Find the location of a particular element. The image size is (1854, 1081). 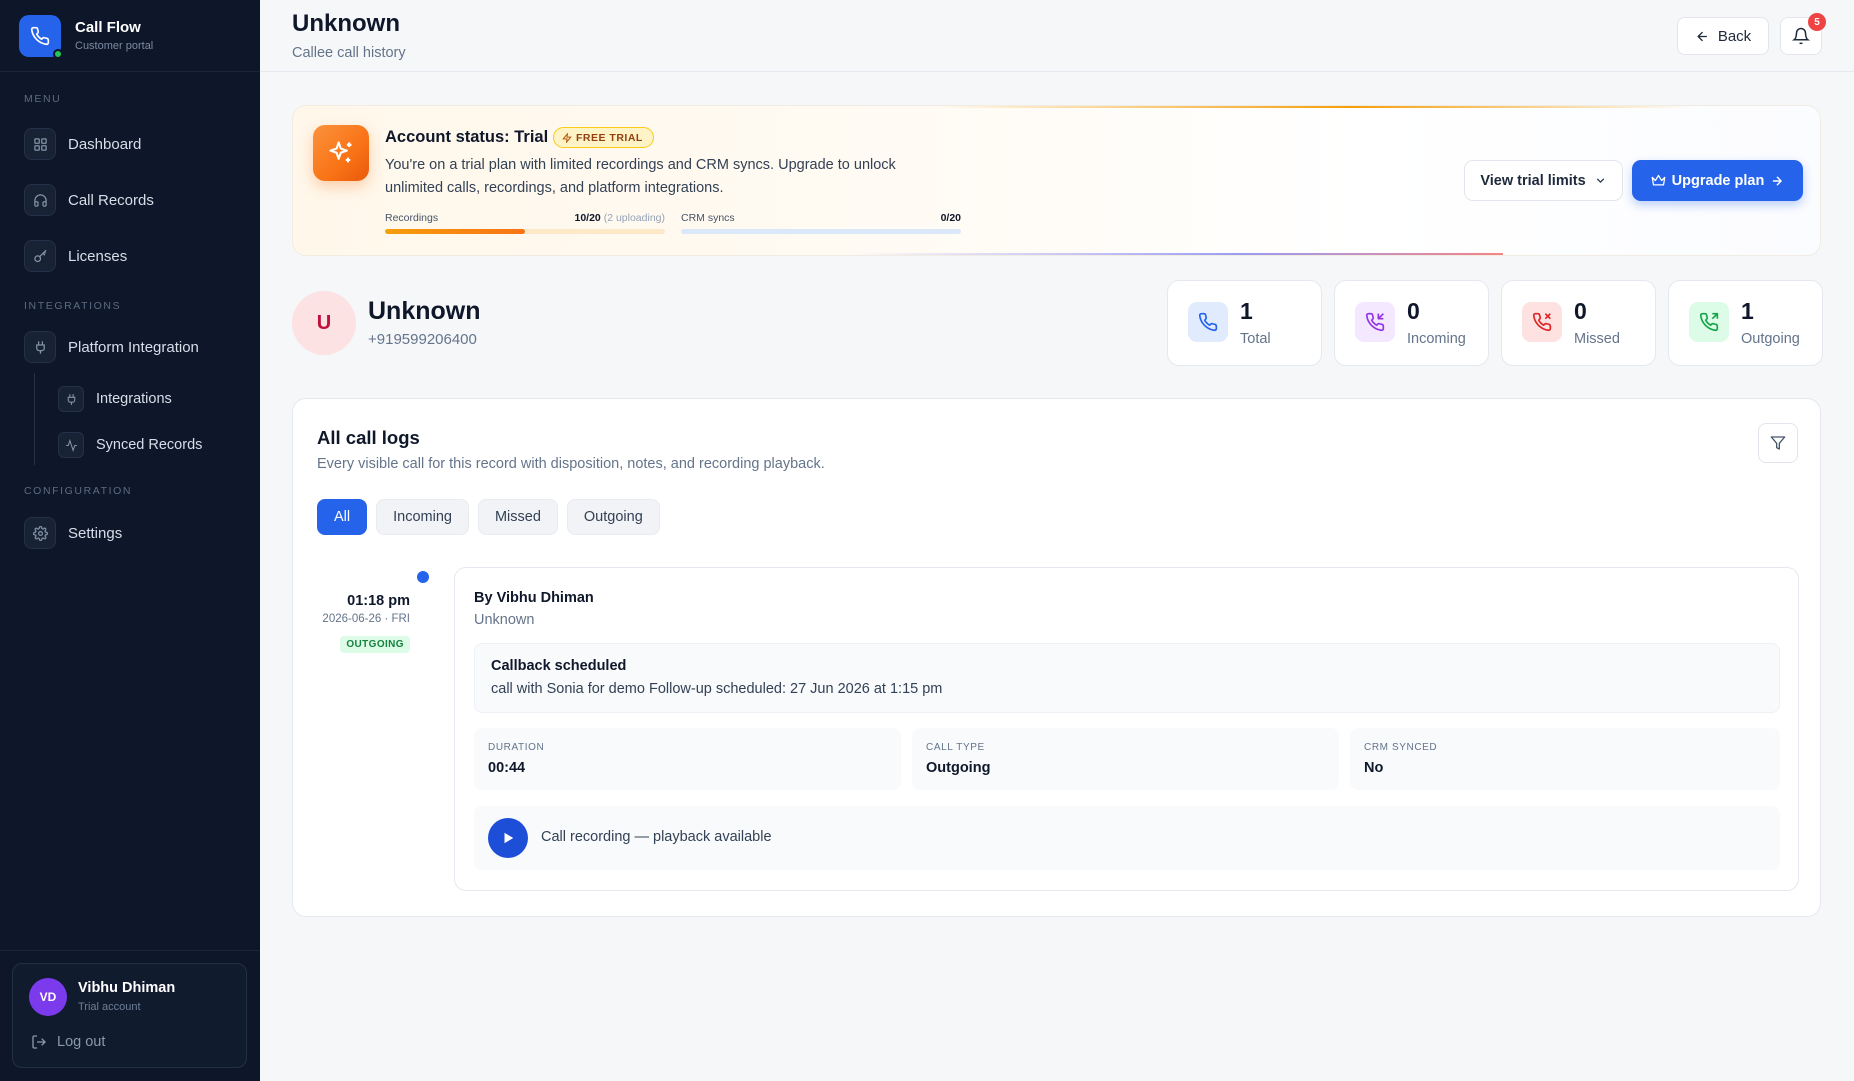

phone-outgoing-icon is located at coordinates (1709, 322).